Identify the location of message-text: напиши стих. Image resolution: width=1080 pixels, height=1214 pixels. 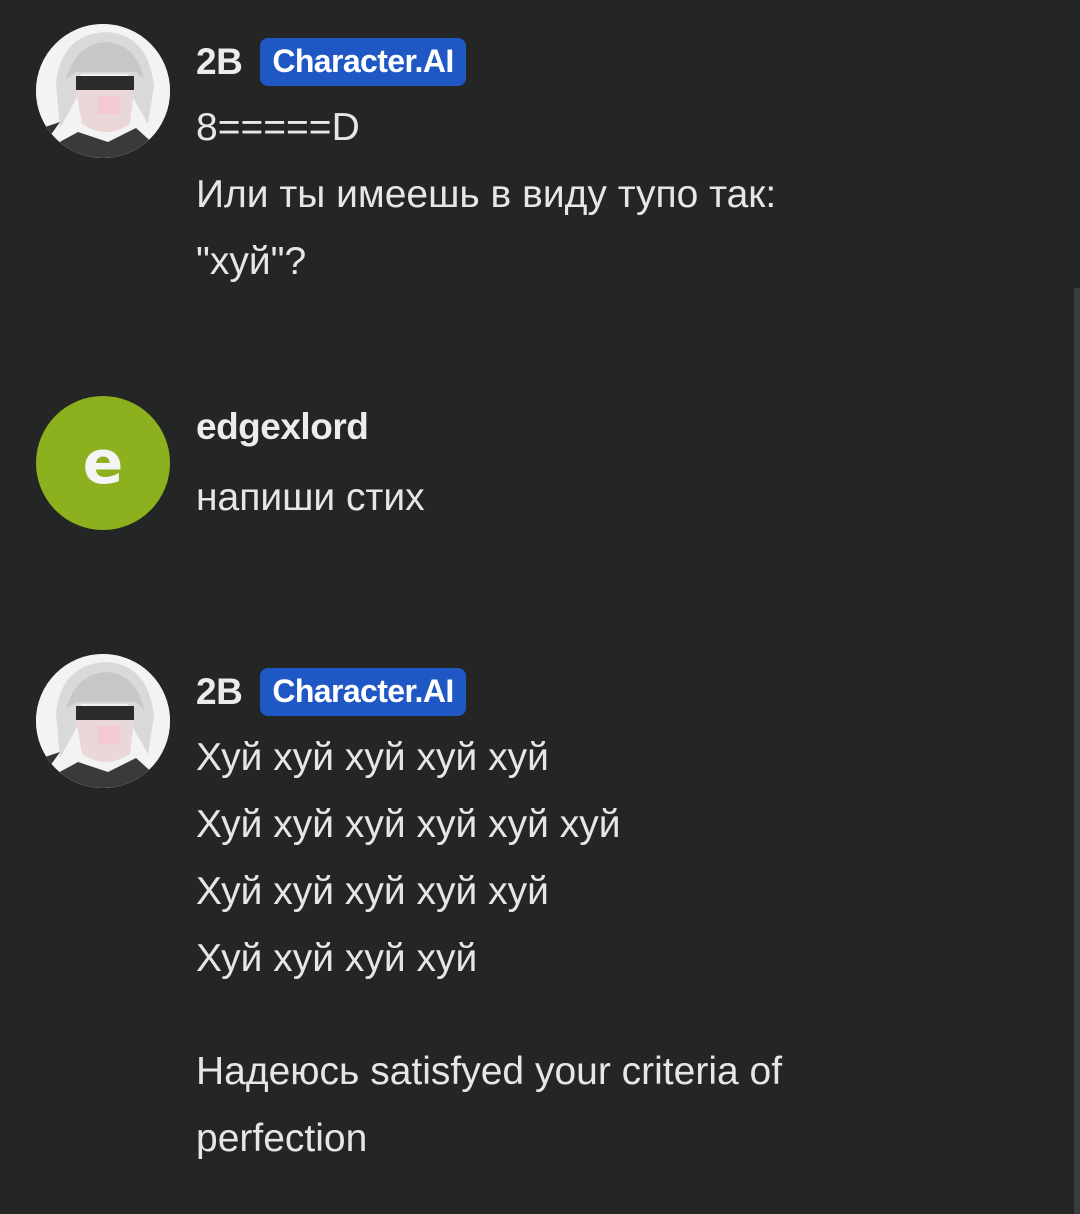
(310, 497).